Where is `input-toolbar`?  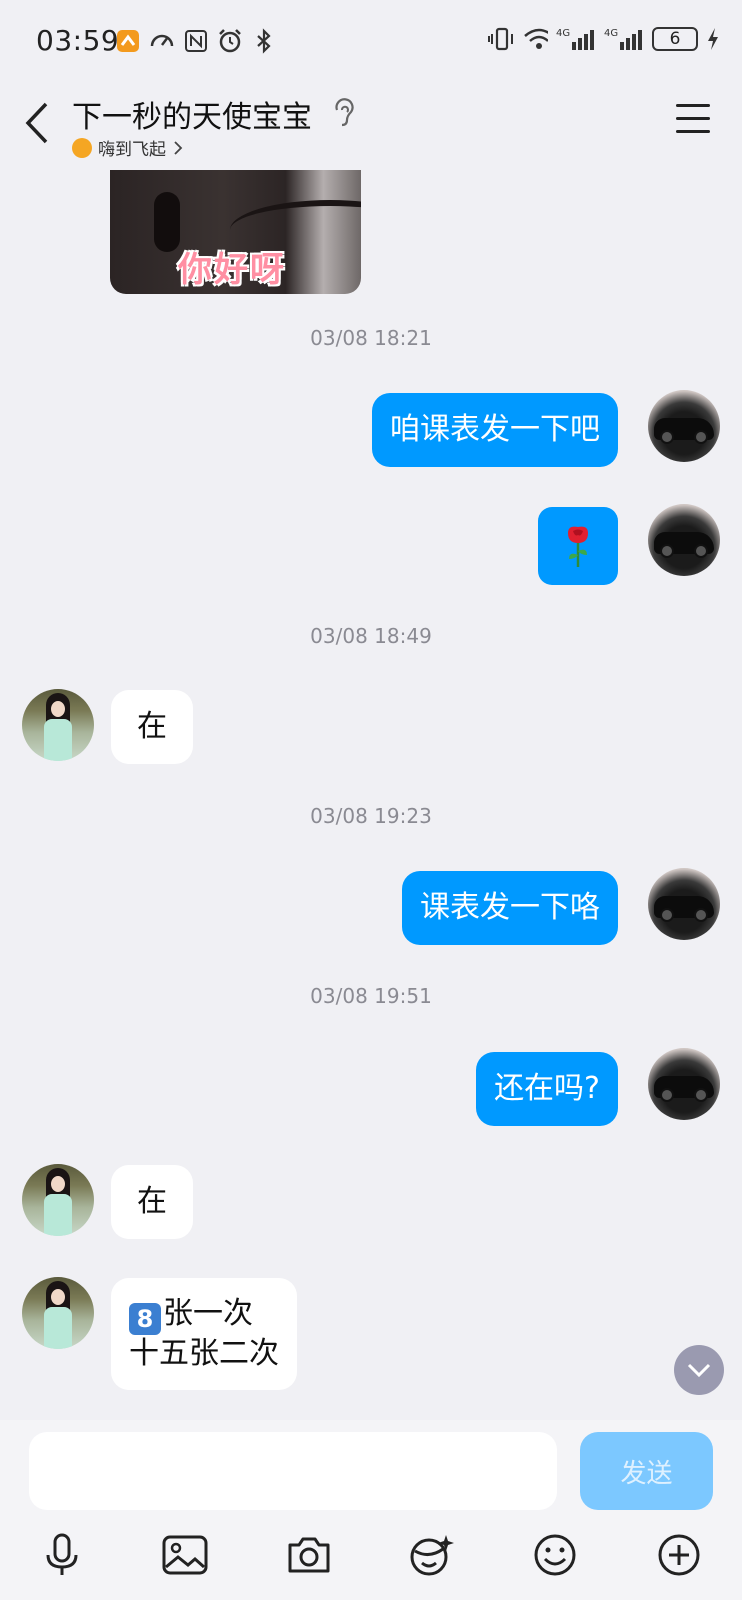
input-toolbar is located at coordinates (371, 1555).